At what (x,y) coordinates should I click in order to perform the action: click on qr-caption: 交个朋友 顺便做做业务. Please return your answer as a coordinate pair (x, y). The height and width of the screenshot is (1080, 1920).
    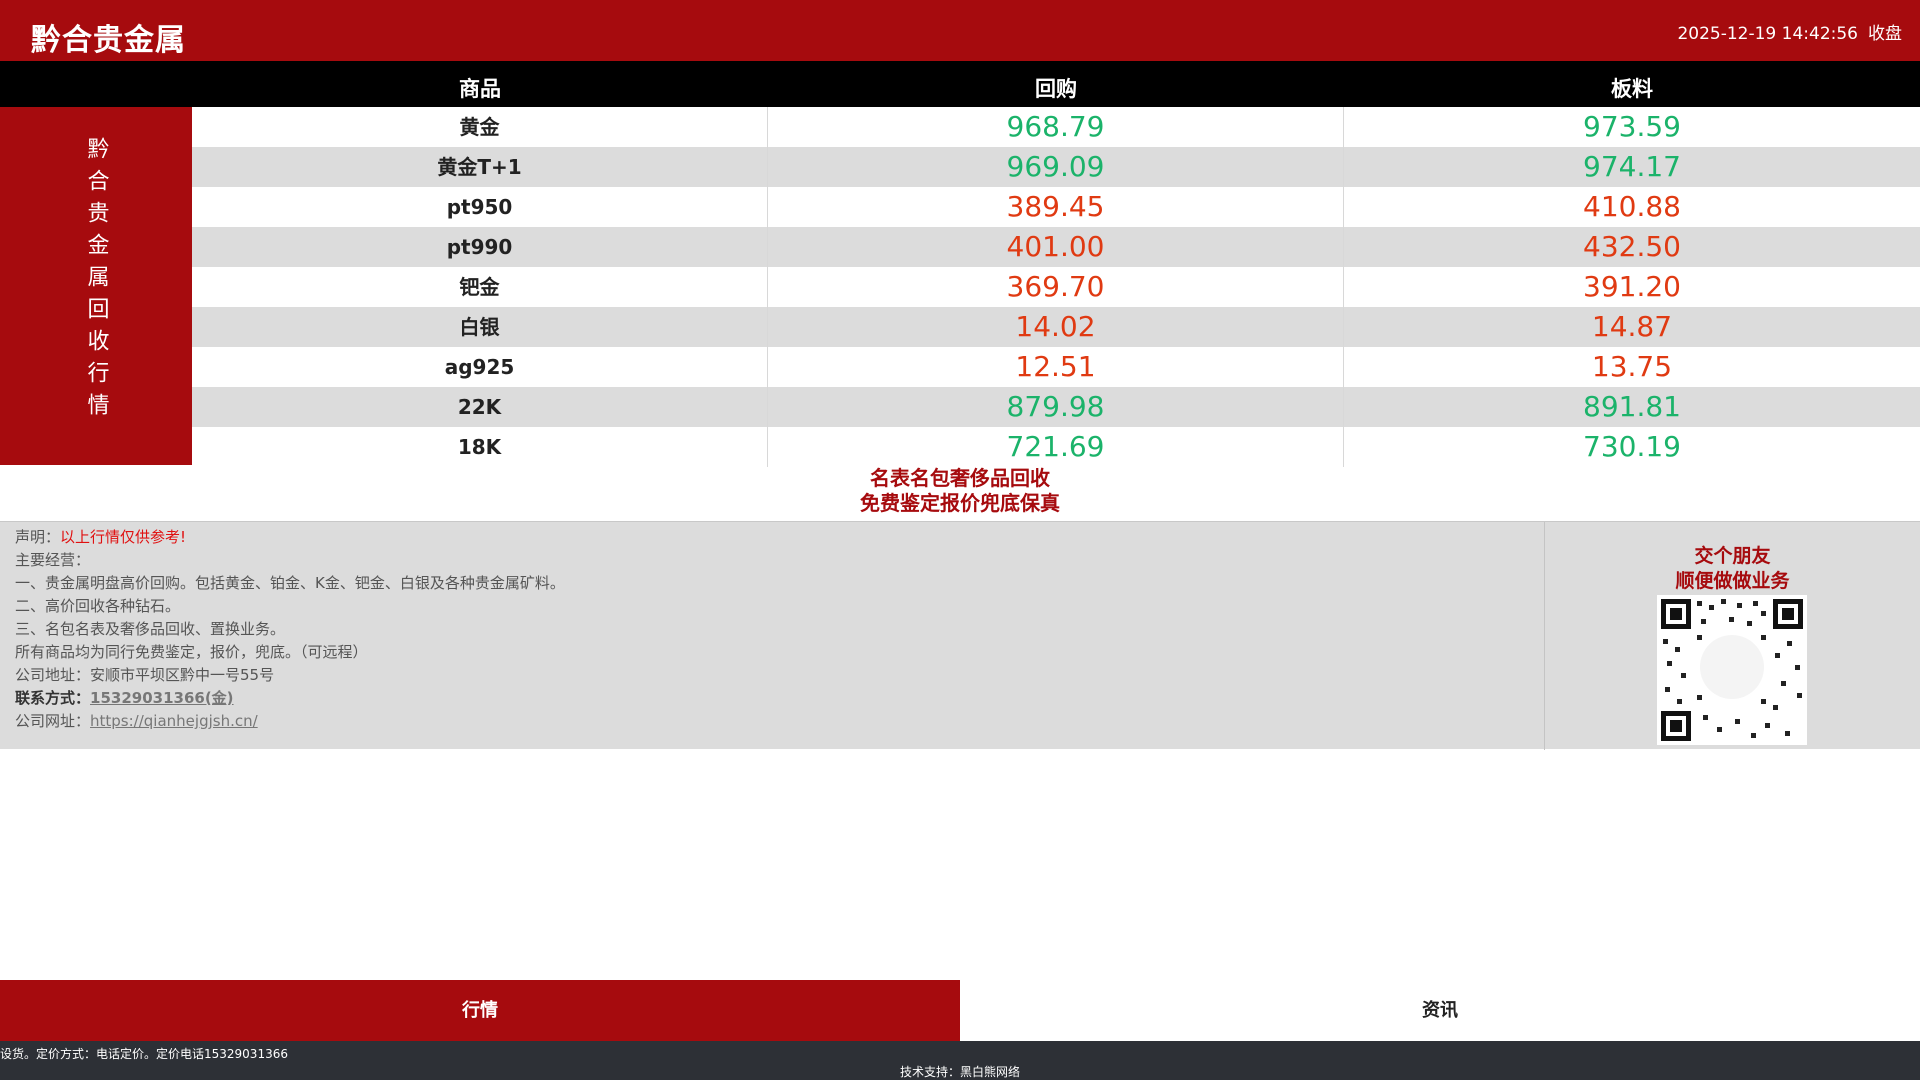
    Looking at the image, I should click on (1732, 569).